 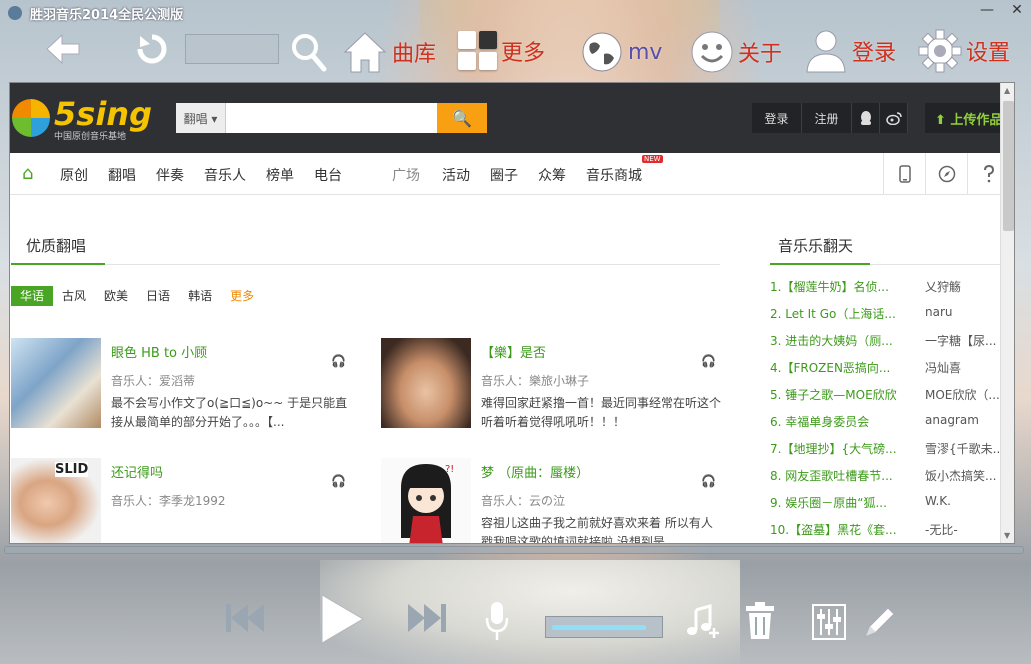 What do you see at coordinates (427, 620) in the screenshot?
I see `next-button` at bounding box center [427, 620].